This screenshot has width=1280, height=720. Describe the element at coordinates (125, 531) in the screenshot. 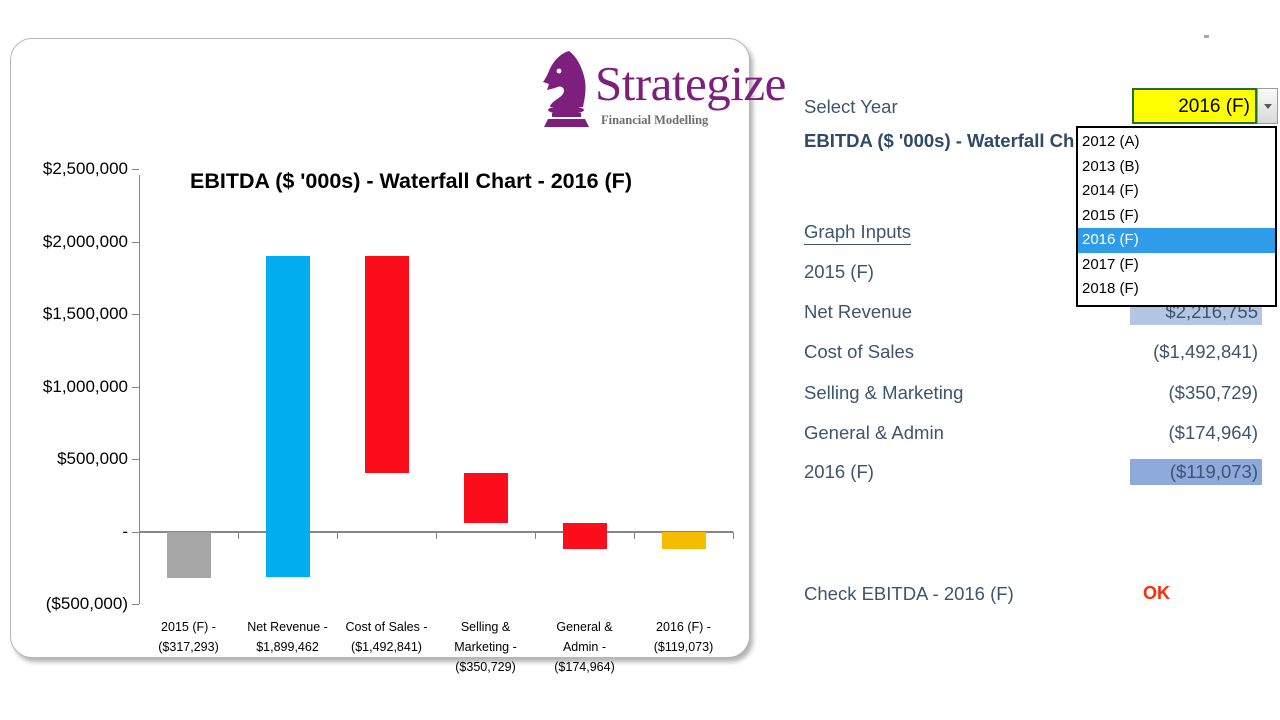

I see `y-axis-label: -` at that location.